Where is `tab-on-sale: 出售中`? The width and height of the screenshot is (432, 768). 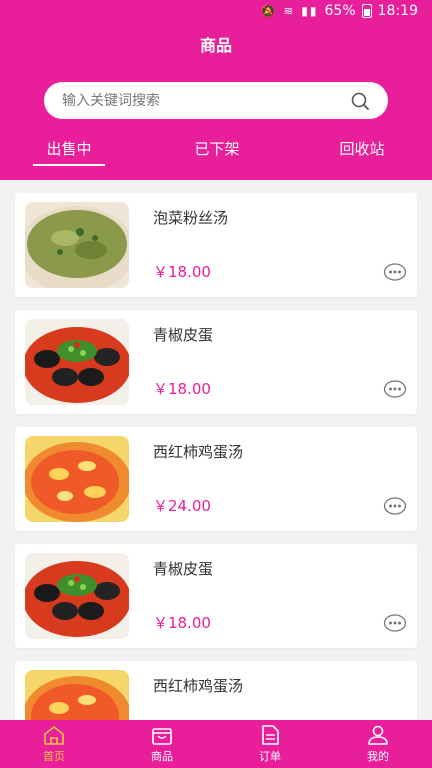
tab-on-sale: 出售中 is located at coordinates (69, 150).